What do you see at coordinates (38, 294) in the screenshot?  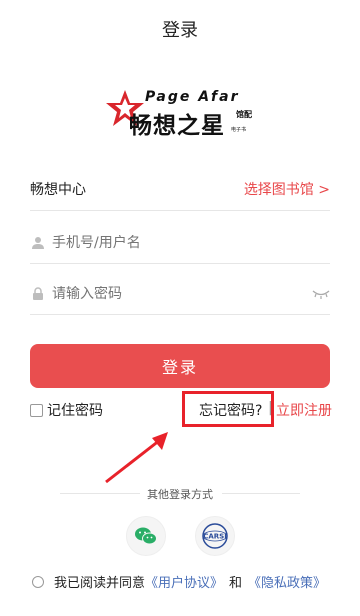 I see `lock-icon` at bounding box center [38, 294].